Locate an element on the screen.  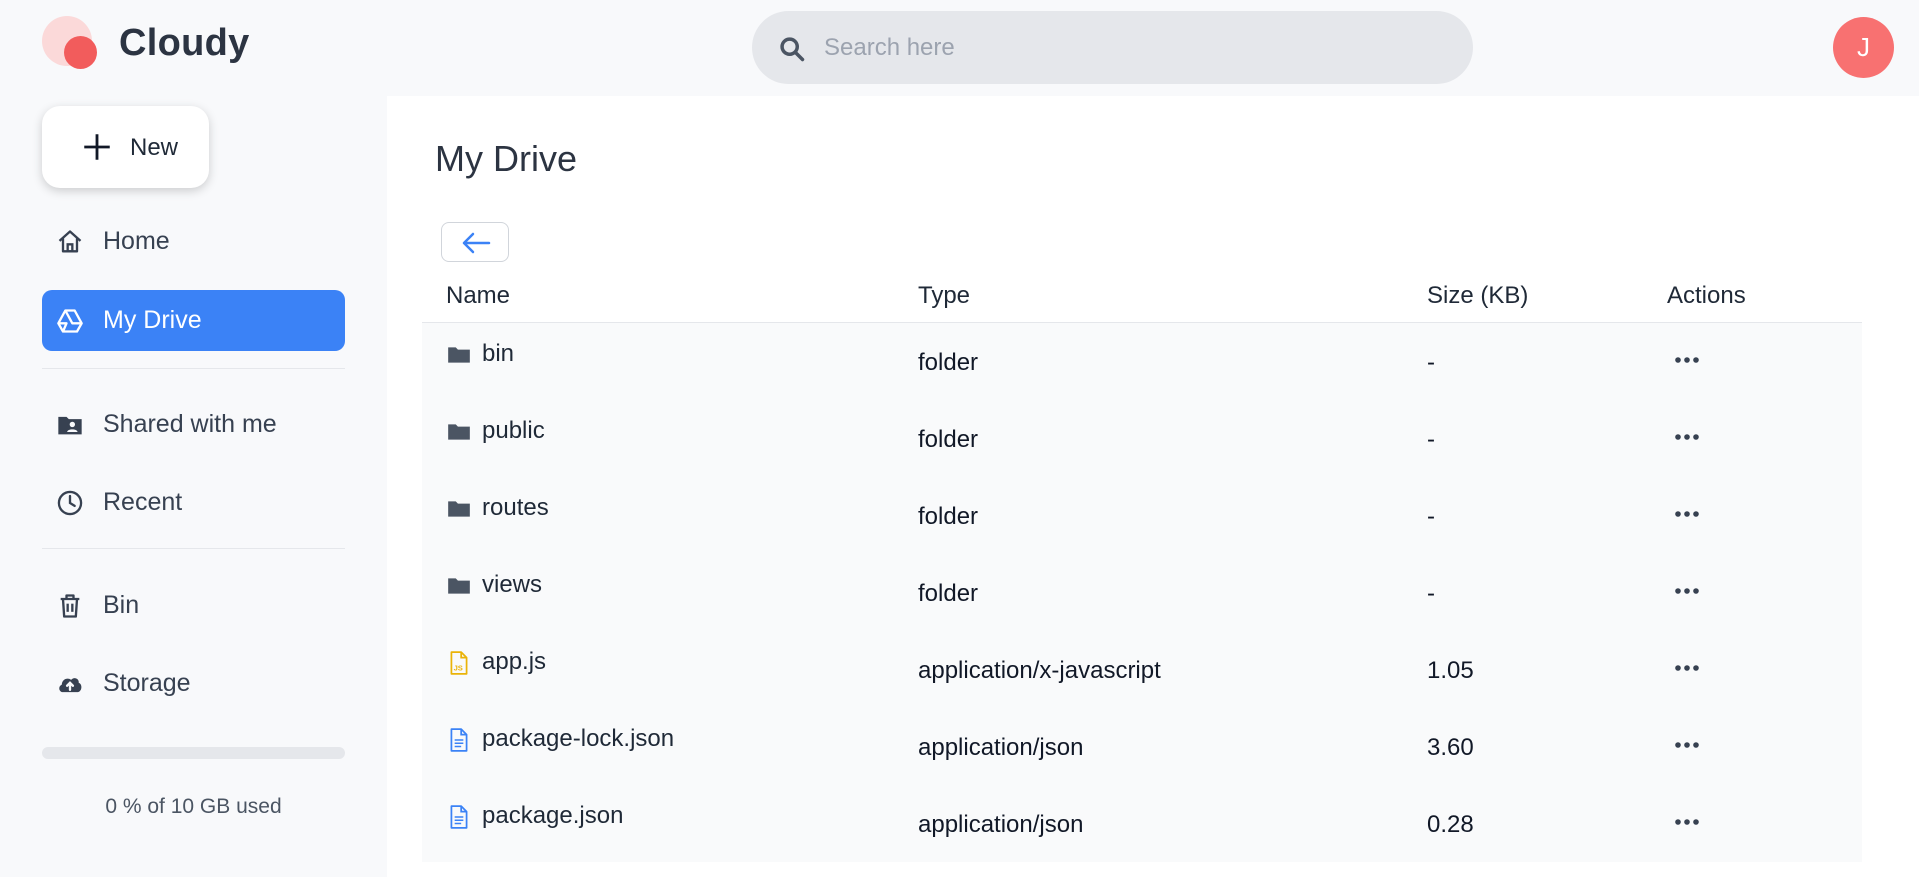
search-input is located at coordinates (1134, 47).